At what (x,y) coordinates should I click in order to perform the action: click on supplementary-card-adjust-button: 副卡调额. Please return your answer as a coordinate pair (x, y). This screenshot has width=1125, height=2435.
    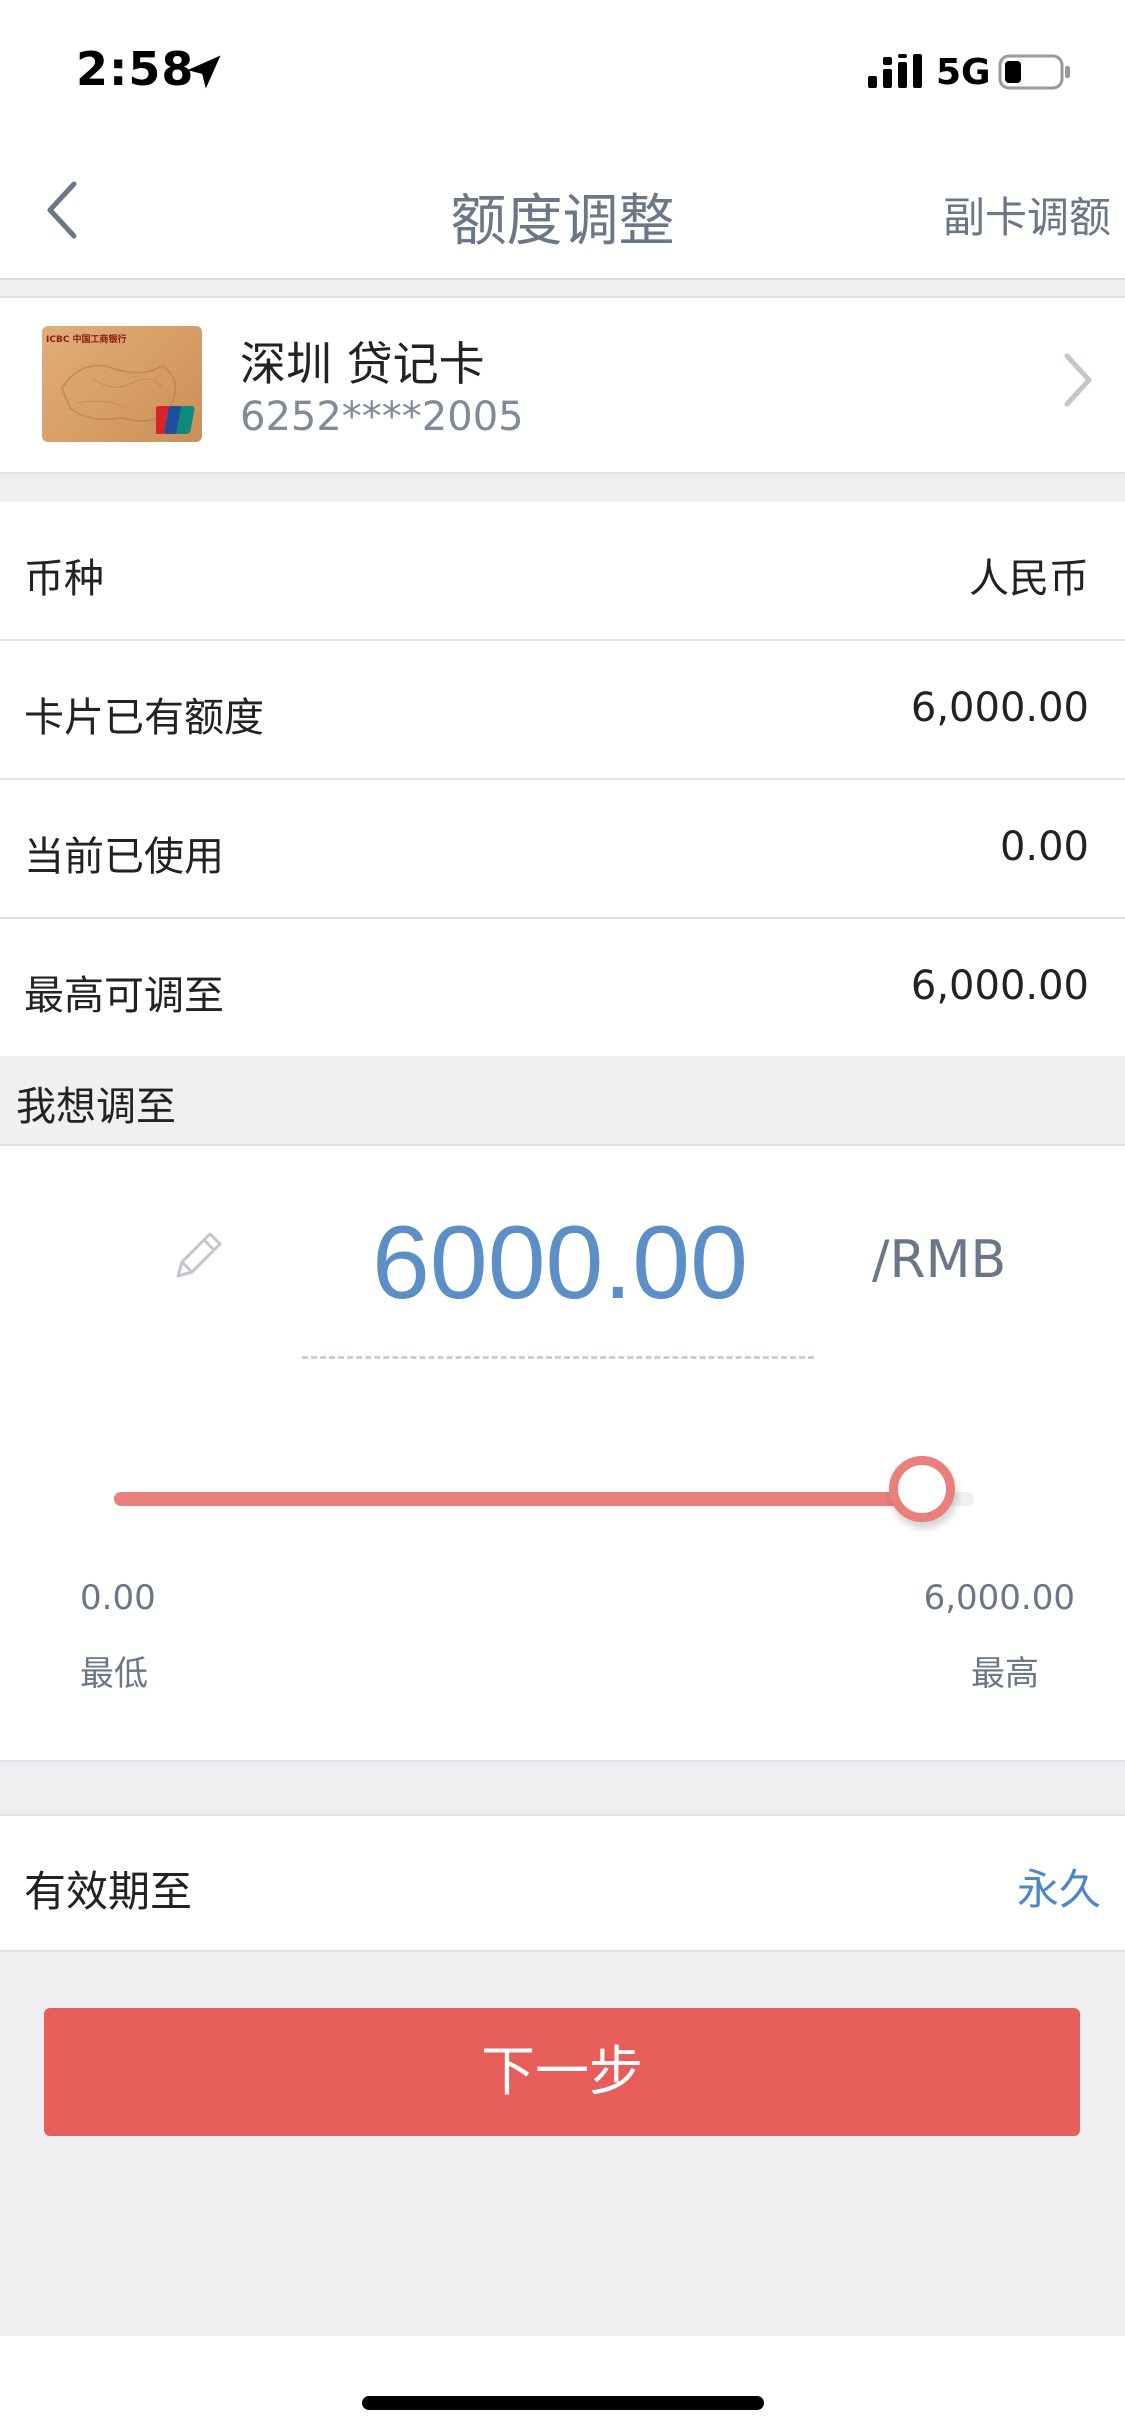
    Looking at the image, I should click on (1027, 214).